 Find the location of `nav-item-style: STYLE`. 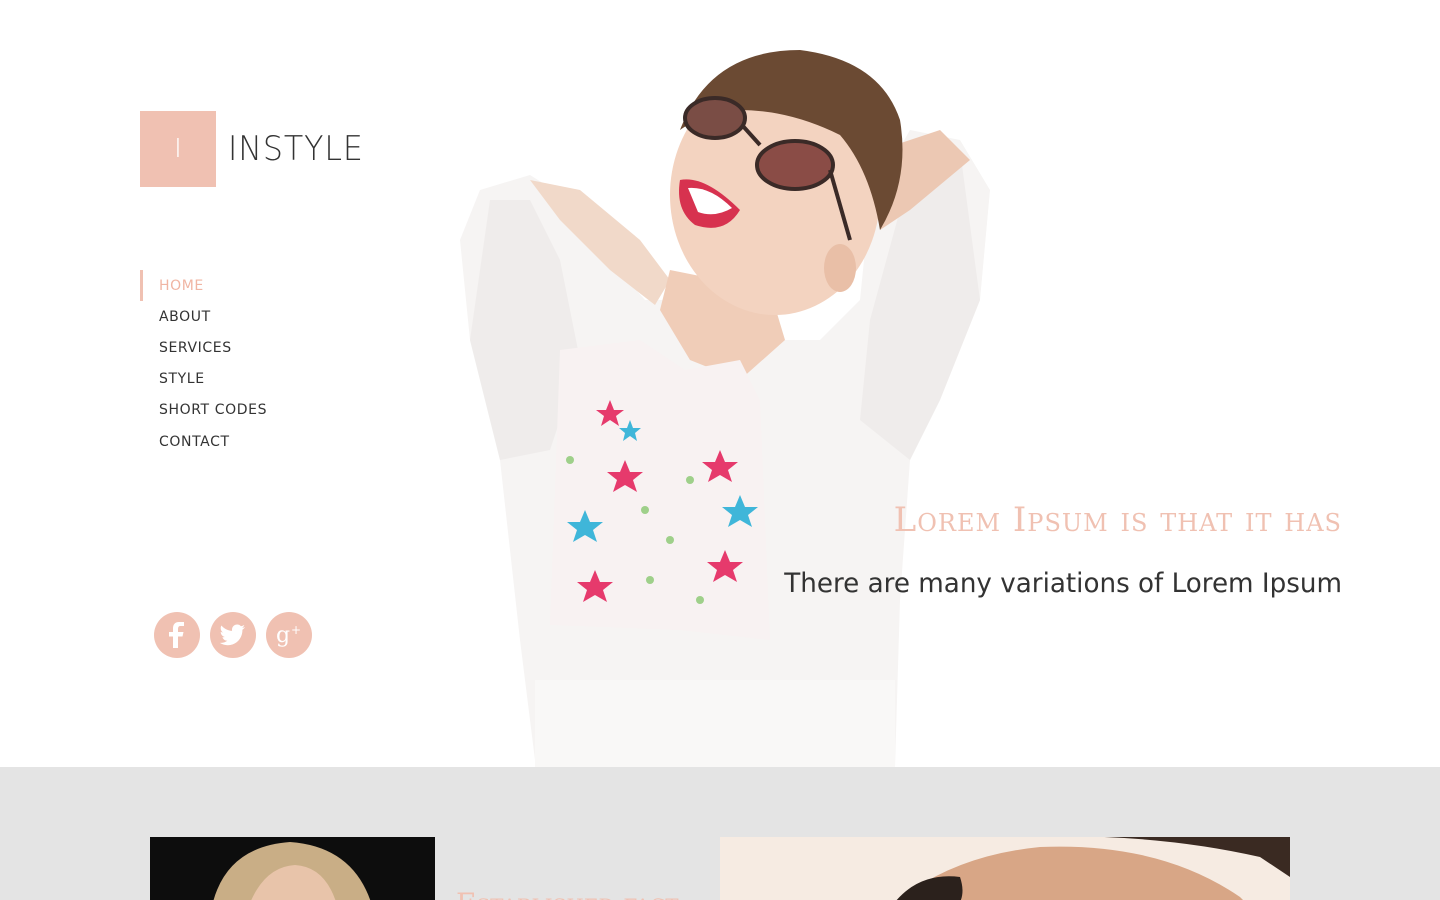

nav-item-style: STYLE is located at coordinates (203, 379).